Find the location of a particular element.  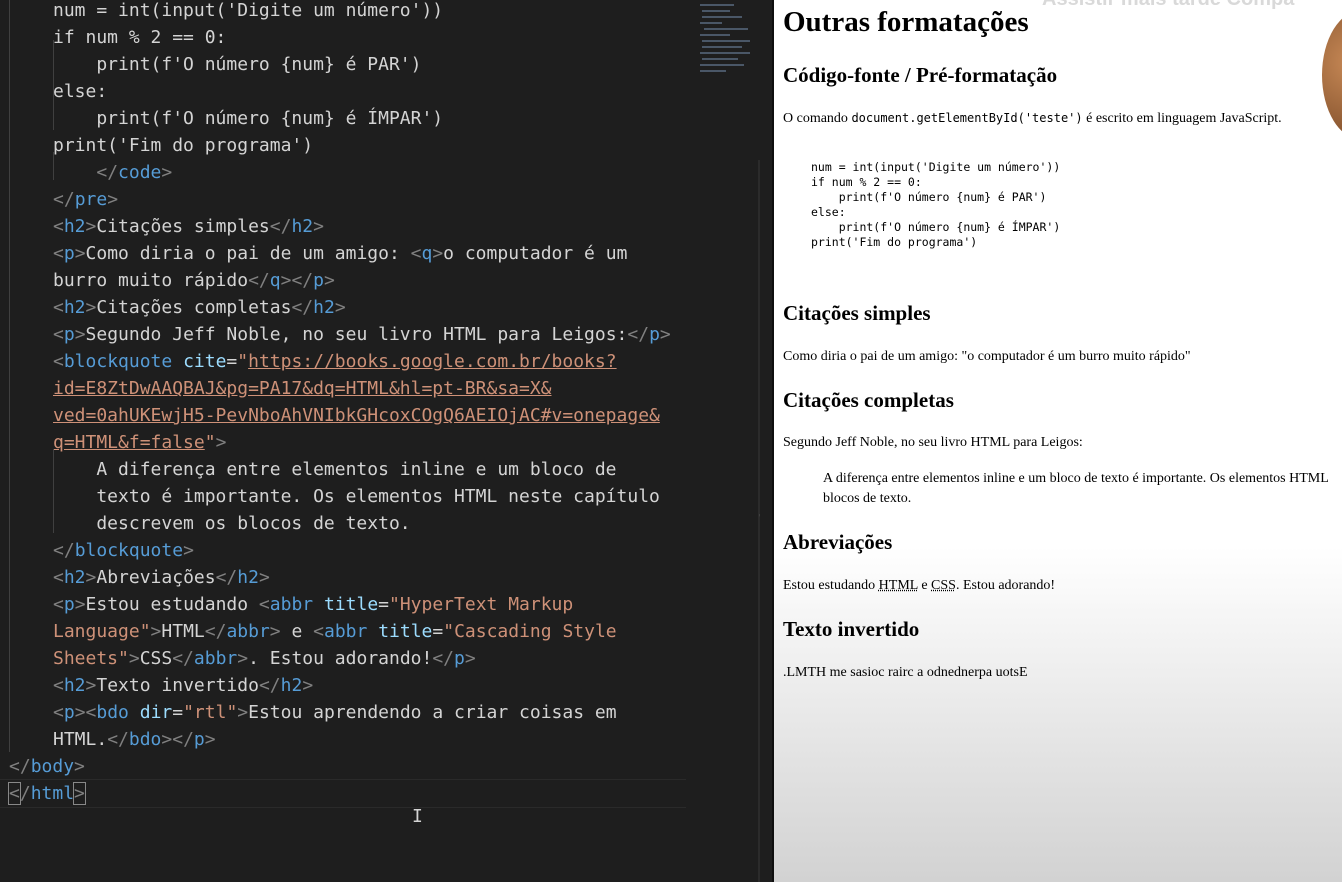

code-token: print(f'O número {num} é ÍMPAR') is located at coordinates (248, 118).